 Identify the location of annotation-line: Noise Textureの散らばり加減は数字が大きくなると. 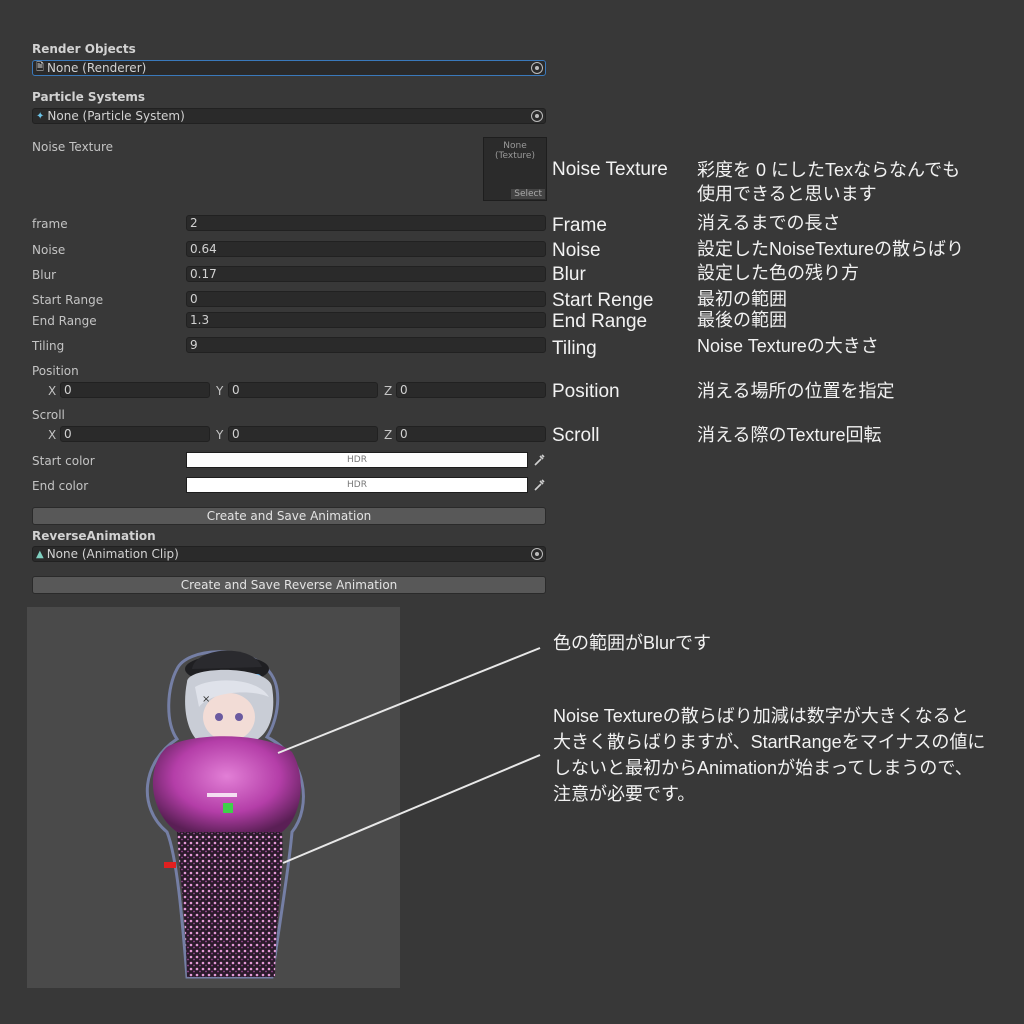
(761, 716).